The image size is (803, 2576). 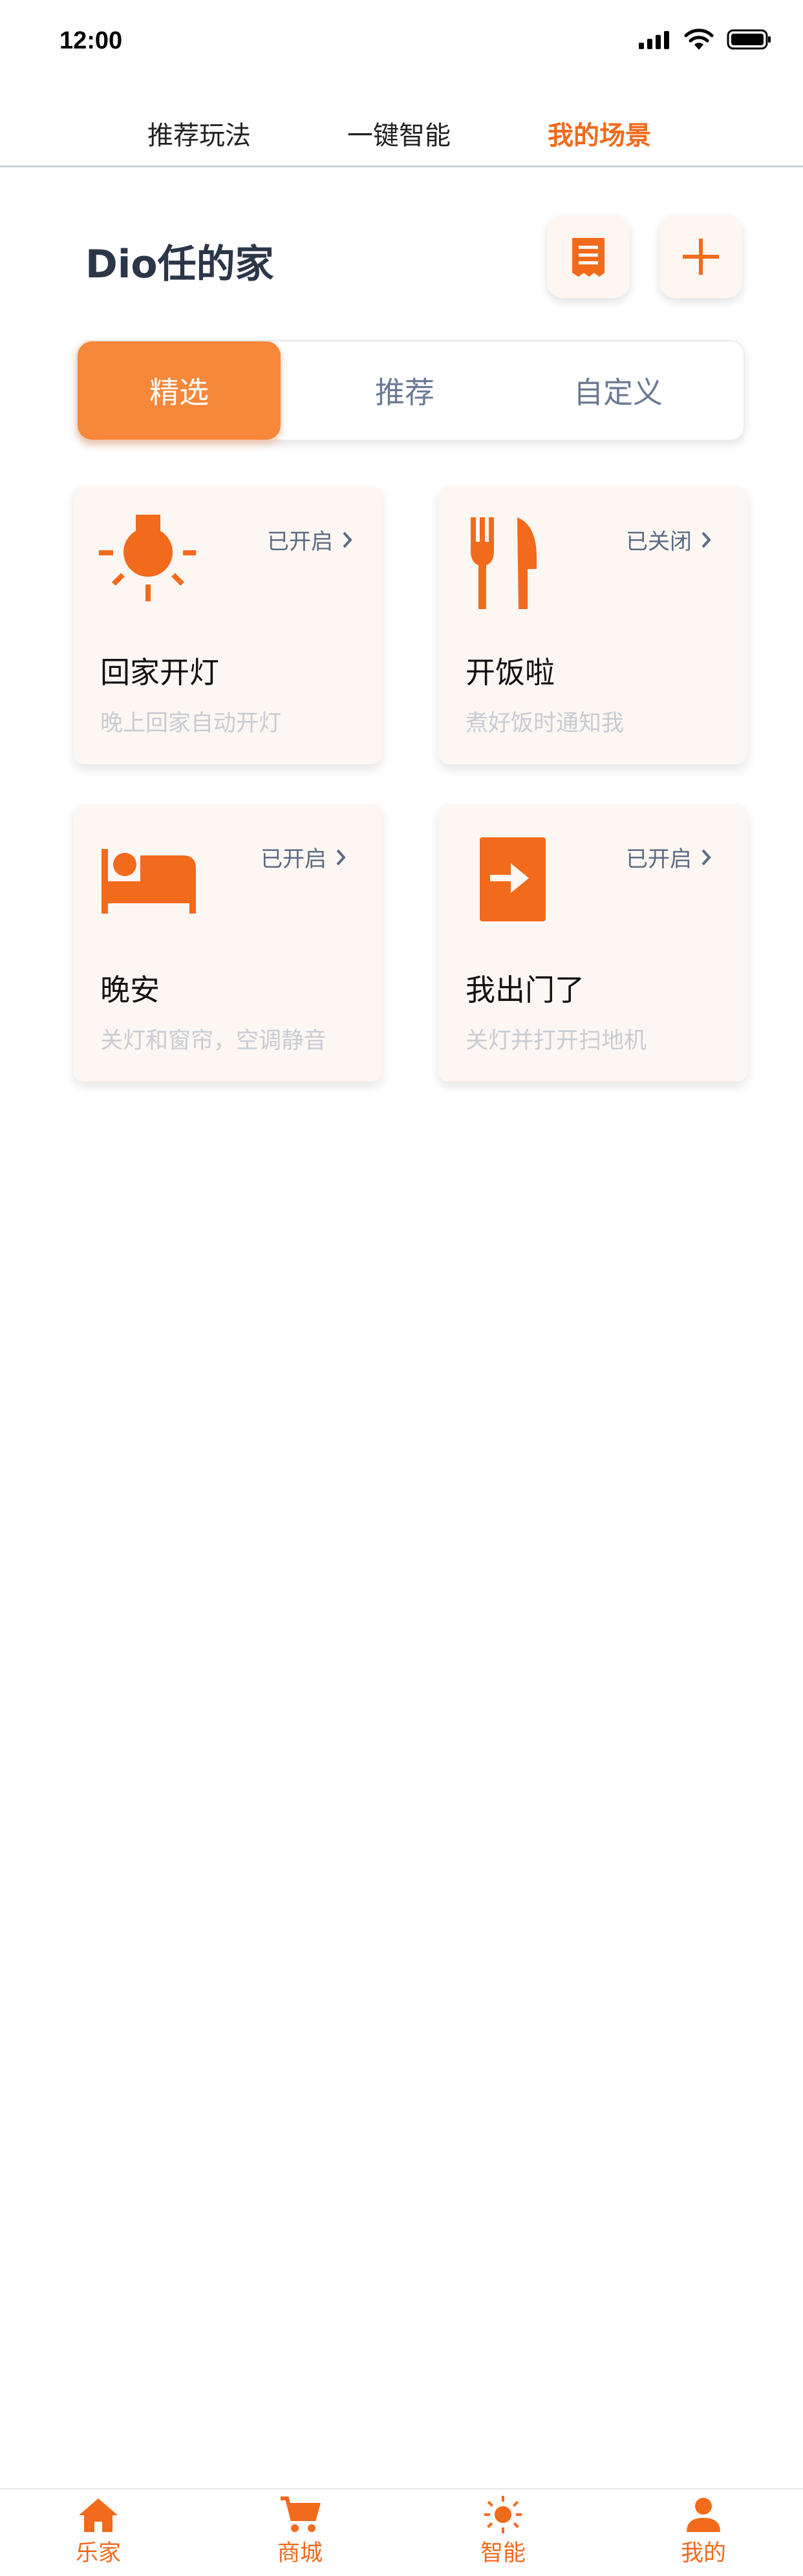 I want to click on home-title: Dio任的家, so click(x=179, y=261).